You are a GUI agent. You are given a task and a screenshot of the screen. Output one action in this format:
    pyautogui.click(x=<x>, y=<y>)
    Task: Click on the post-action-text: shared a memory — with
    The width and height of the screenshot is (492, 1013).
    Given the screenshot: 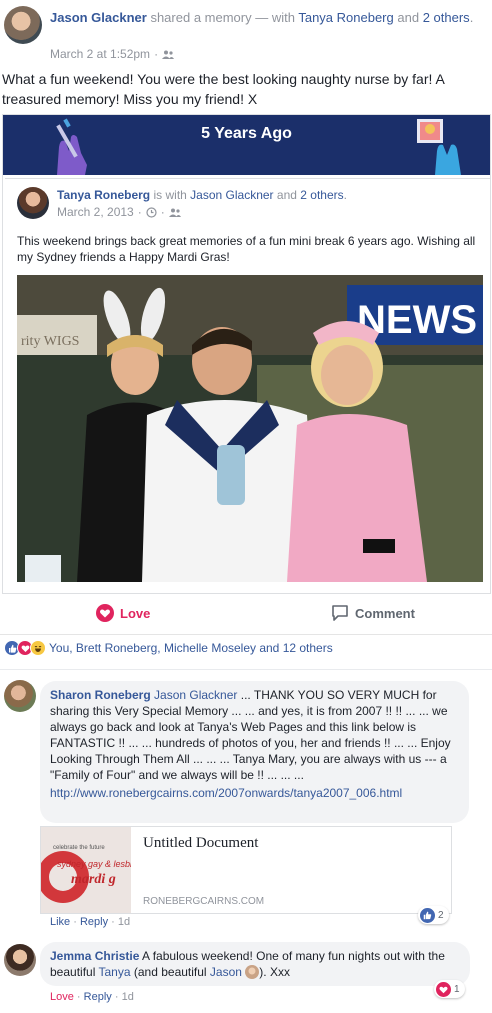 What is the action you would take?
    pyautogui.click(x=222, y=17)
    